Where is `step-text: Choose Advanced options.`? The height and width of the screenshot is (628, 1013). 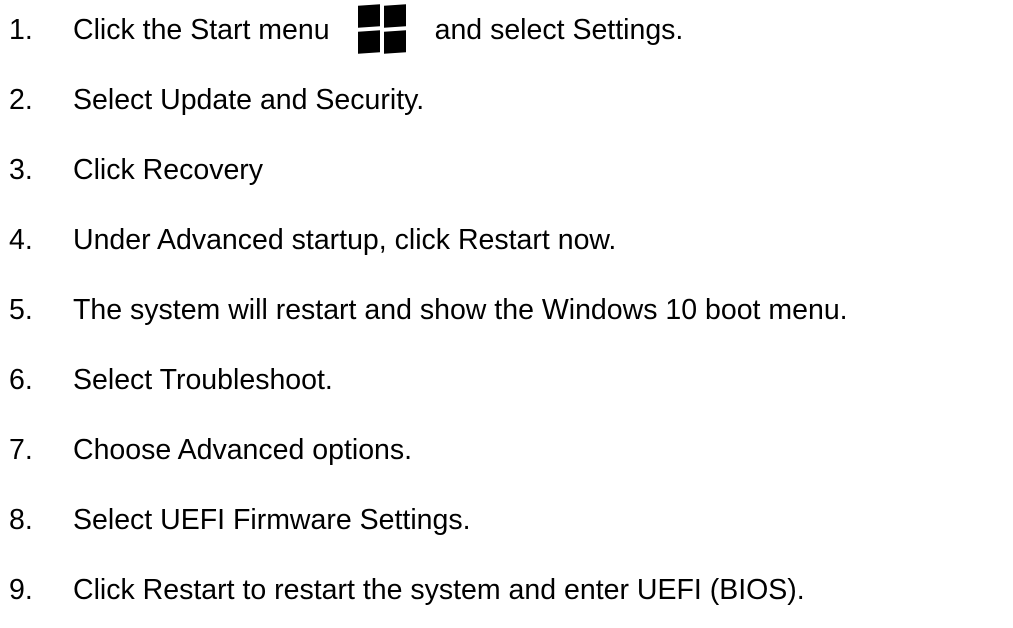 step-text: Choose Advanced options. is located at coordinates (243, 450).